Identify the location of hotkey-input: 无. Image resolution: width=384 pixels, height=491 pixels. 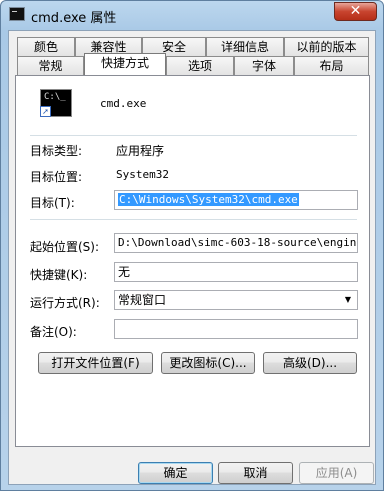
(236, 272).